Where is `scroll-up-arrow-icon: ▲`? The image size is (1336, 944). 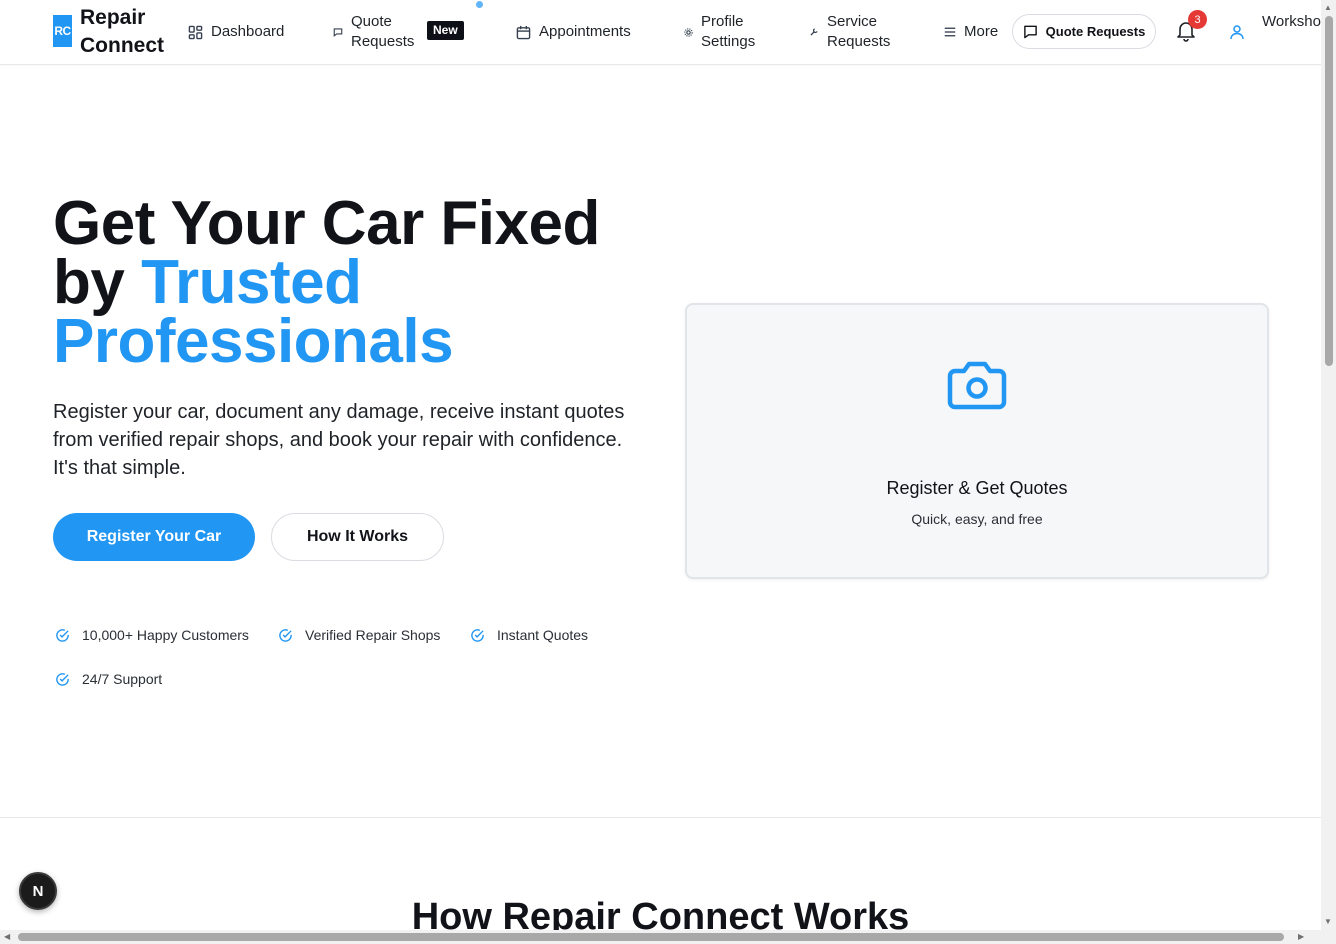 scroll-up-arrow-icon: ▲ is located at coordinates (1328, 8).